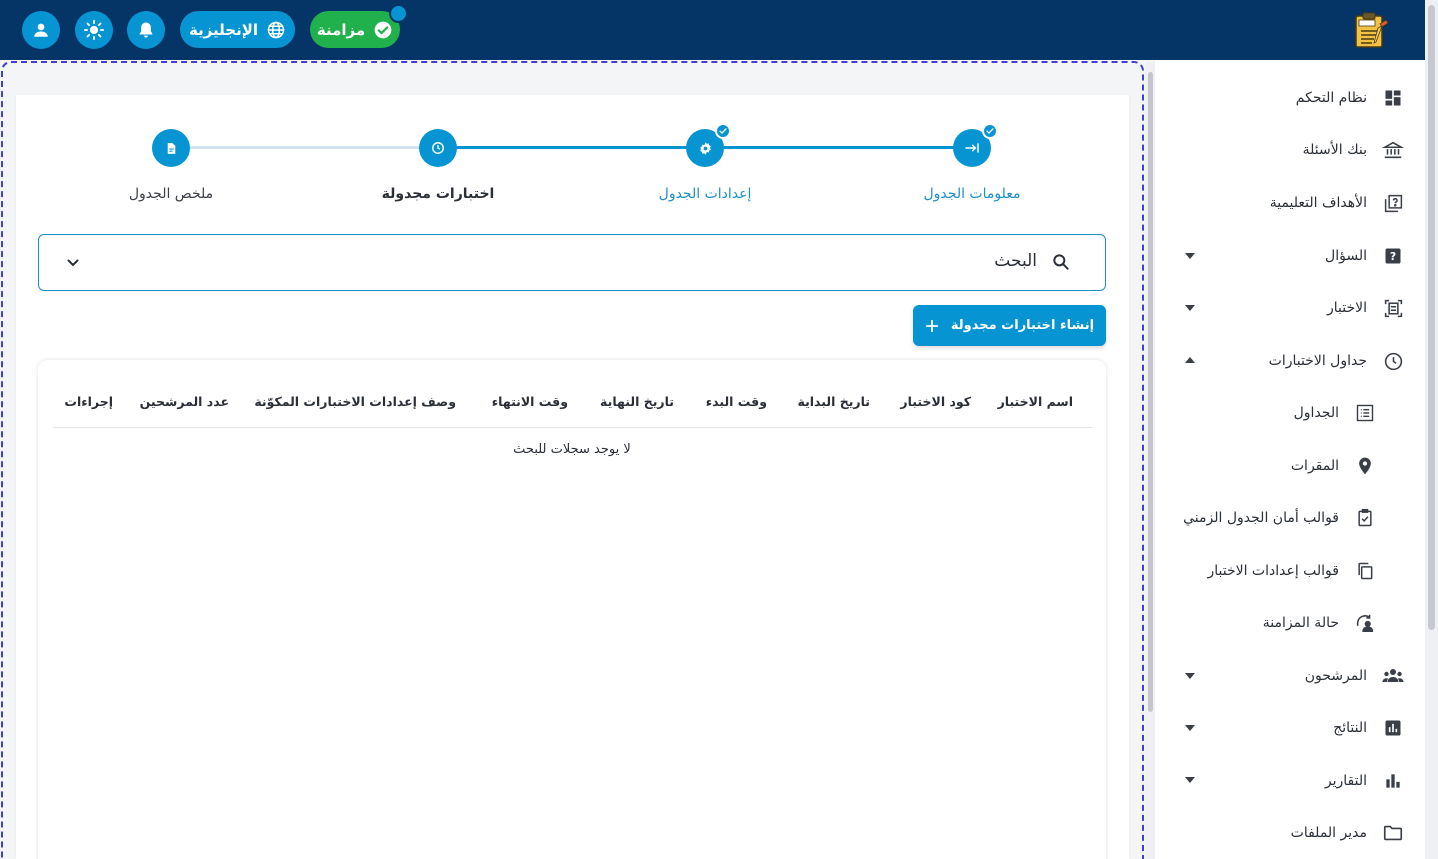 The width and height of the screenshot is (1438, 859). Describe the element at coordinates (276, 29) in the screenshot. I see `globe-icon` at that location.